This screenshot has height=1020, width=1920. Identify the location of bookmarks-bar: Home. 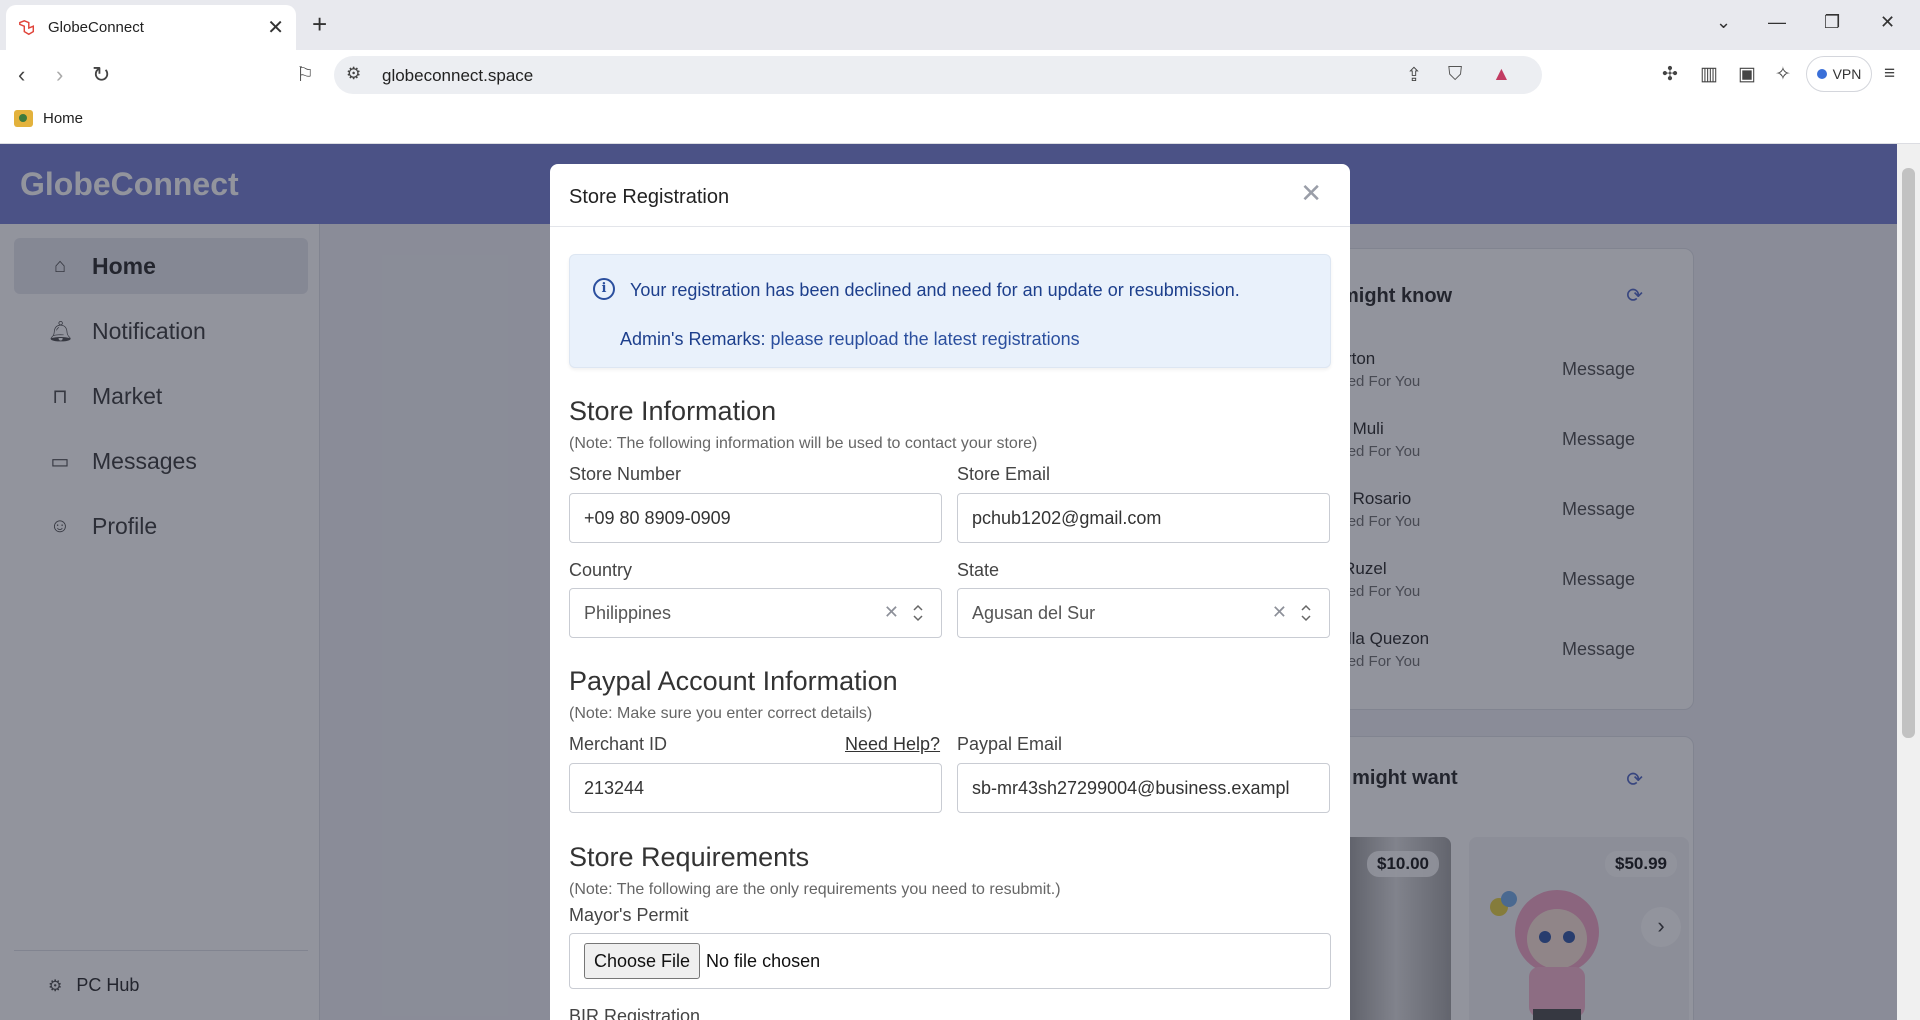
(960, 122).